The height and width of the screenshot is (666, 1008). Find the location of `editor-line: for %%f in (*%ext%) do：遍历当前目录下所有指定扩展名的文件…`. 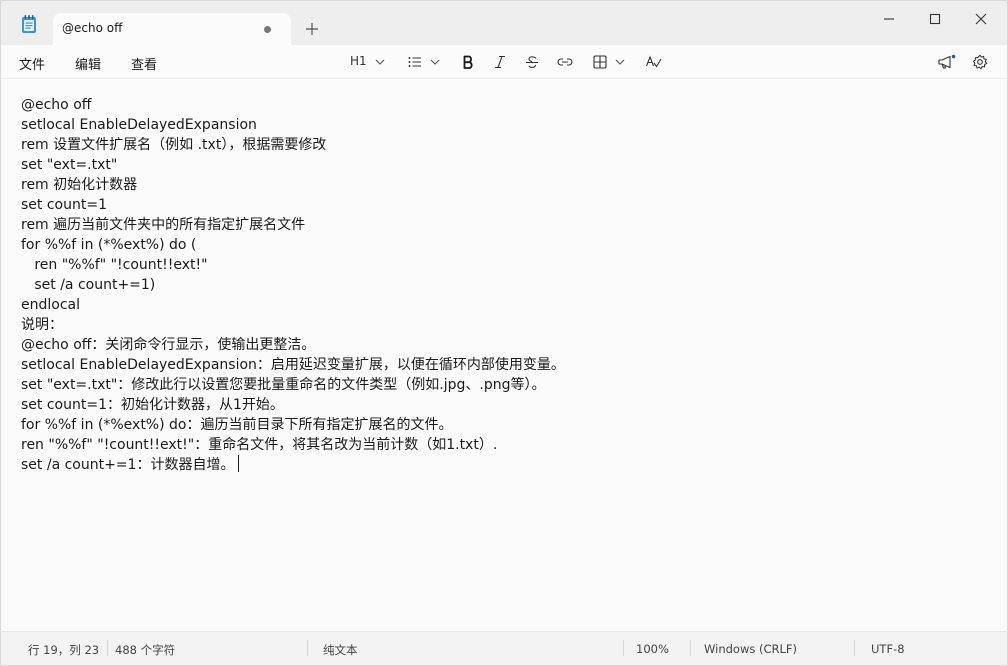

editor-line: for %%f in (*%ext%) do：遍历当前目录下所有指定扩展名的文件… is located at coordinates (237, 425).